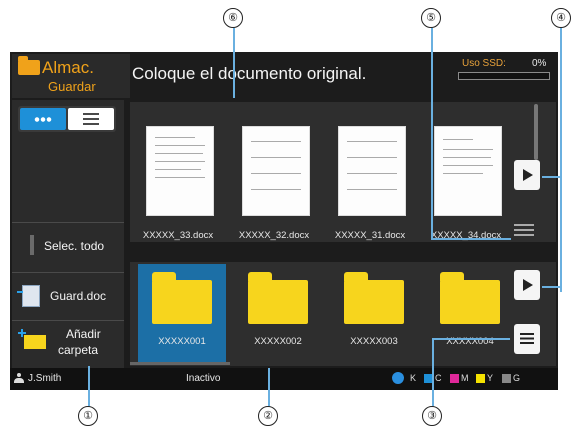 The height and width of the screenshot is (427, 577). What do you see at coordinates (370, 235) in the screenshot?
I see `document-name: XXXXX_31.docx` at bounding box center [370, 235].